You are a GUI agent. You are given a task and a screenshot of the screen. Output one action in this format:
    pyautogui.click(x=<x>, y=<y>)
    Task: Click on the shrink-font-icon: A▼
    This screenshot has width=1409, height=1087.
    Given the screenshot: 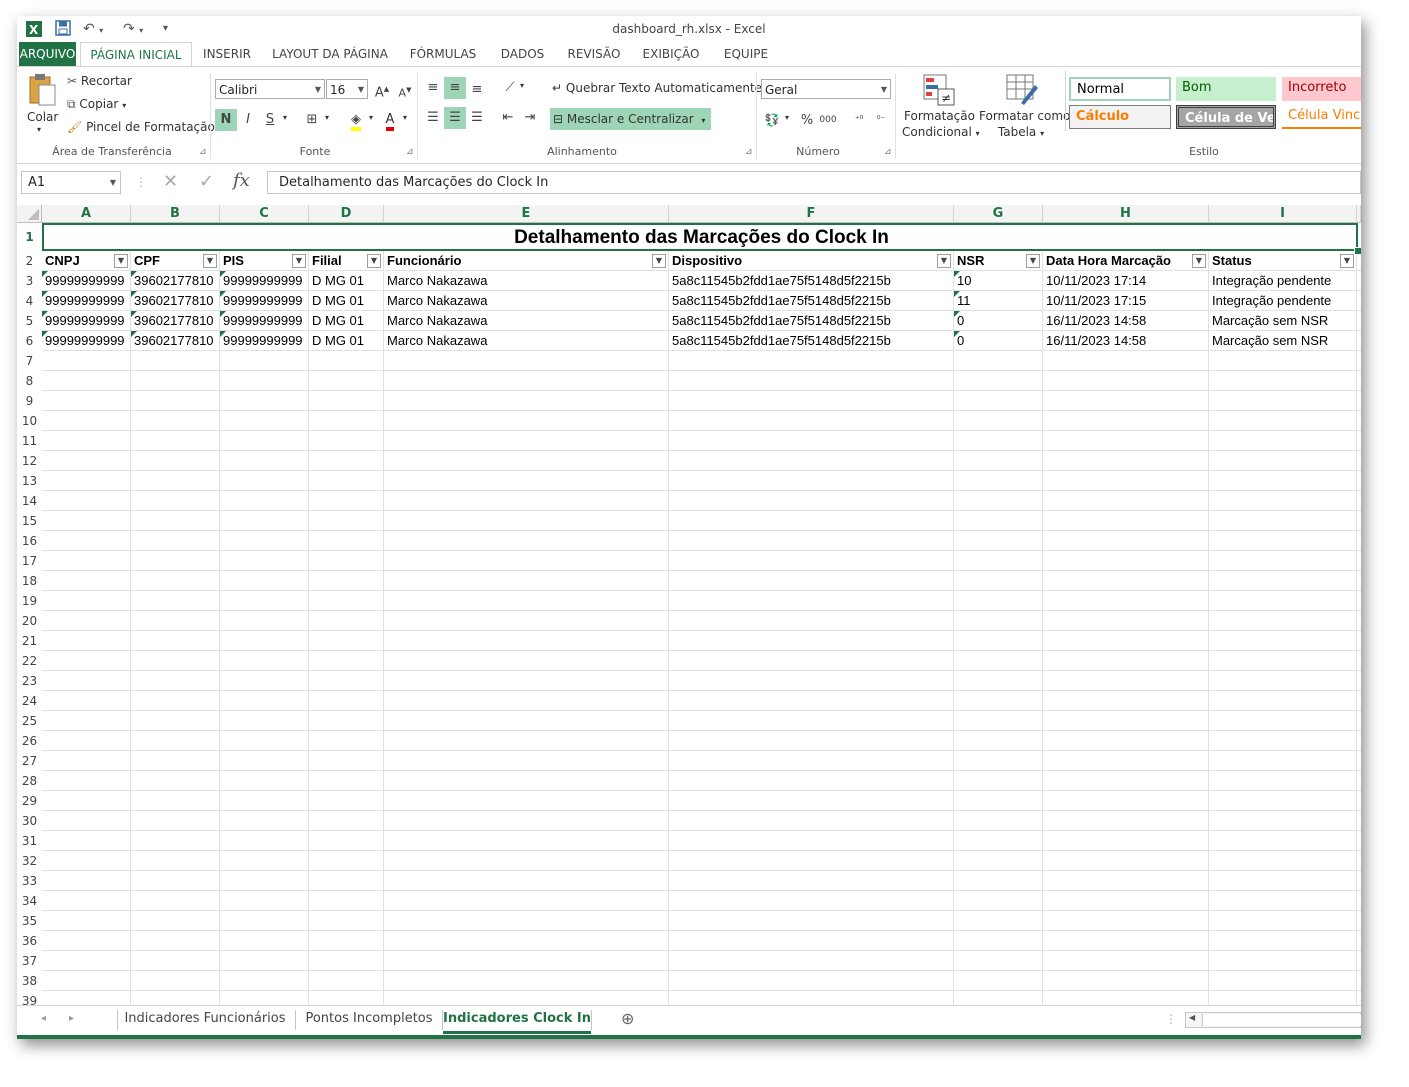 What is the action you would take?
    pyautogui.click(x=405, y=90)
    